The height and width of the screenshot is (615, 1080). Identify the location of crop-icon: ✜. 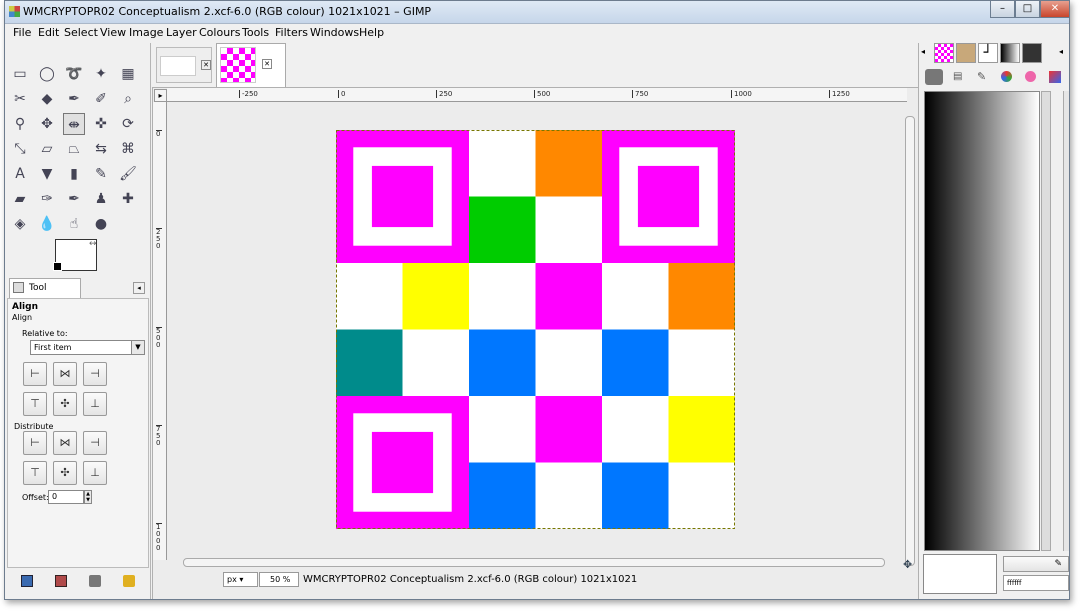
(101, 124).